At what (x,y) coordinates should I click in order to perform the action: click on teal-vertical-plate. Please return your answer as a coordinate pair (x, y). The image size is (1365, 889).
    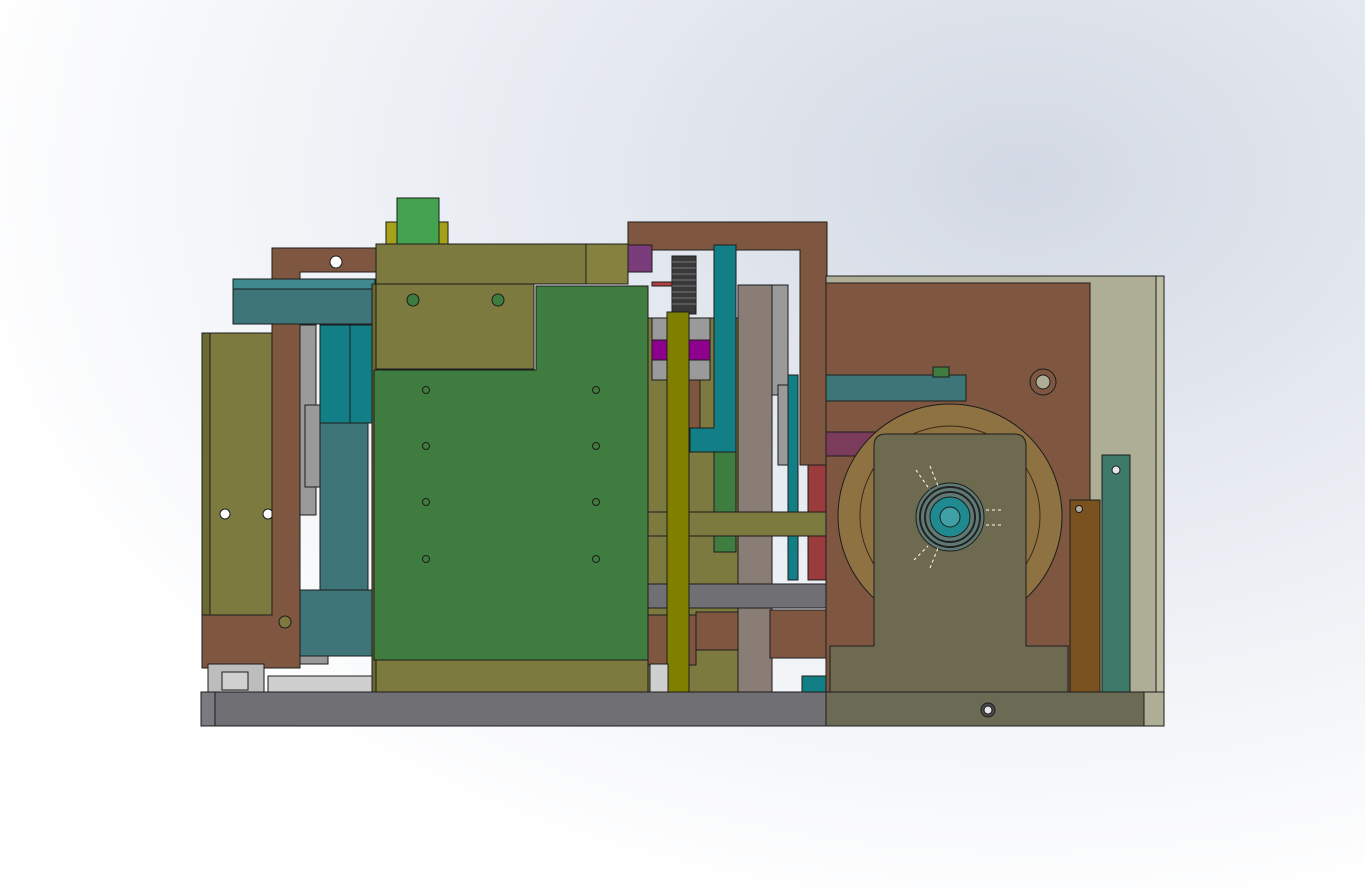
    Looking at the image, I should click on (362, 374).